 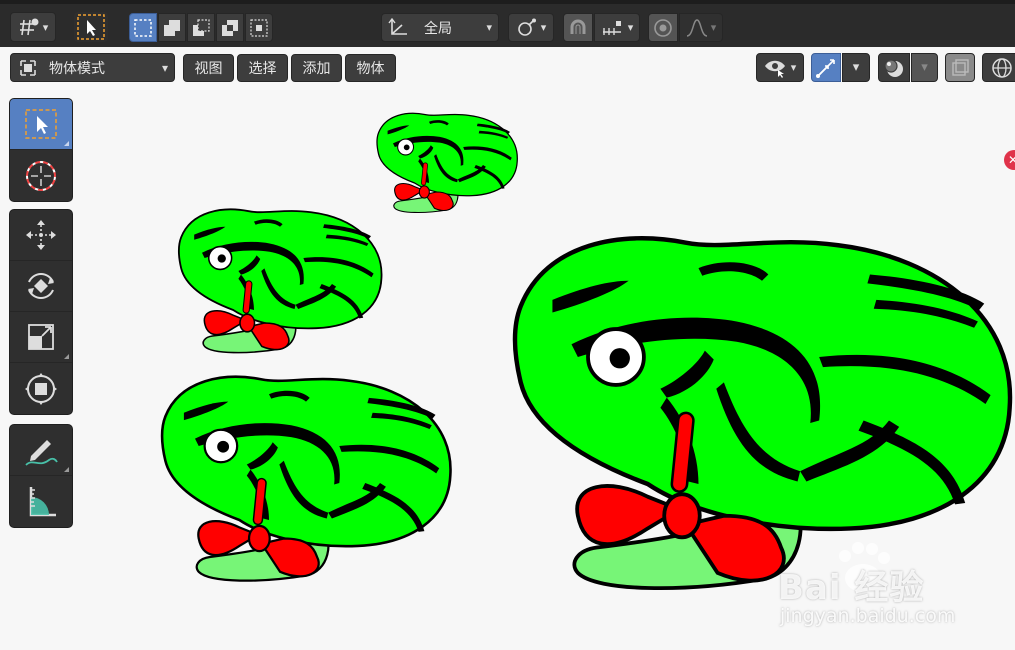 I want to click on snapping-toggle, so click(x=578, y=27).